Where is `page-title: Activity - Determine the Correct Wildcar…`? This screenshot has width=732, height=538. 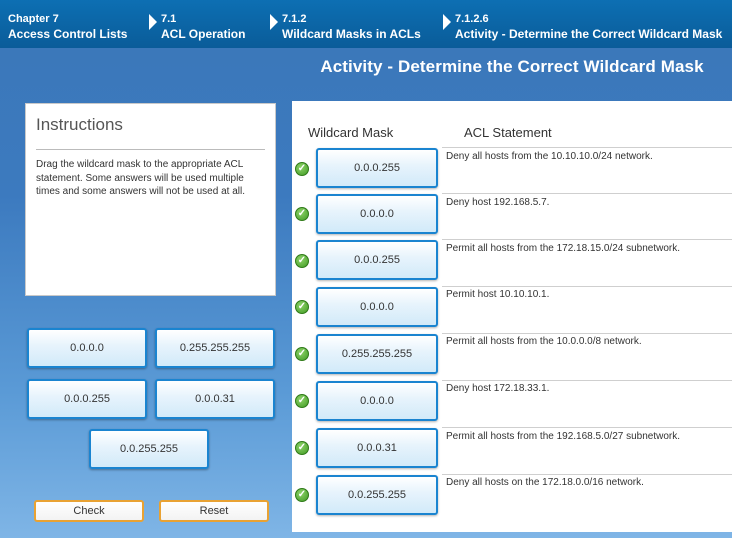 page-title: Activity - Determine the Correct Wildcar… is located at coordinates (512, 66).